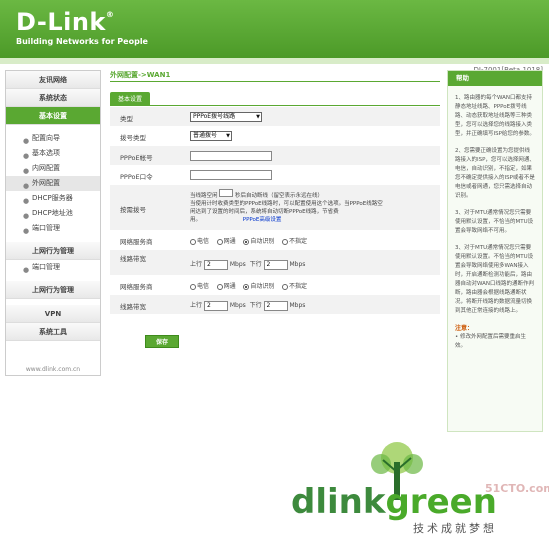 This screenshot has width=549, height=537. What do you see at coordinates (126, 119) in the screenshot?
I see `type-label: 类型` at bounding box center [126, 119].